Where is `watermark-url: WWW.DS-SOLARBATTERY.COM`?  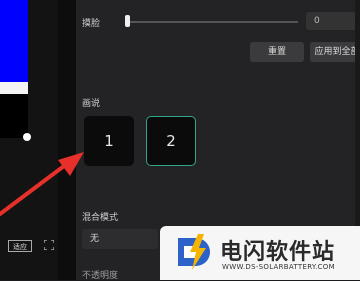 watermark-url: WWW.DS-SOLARBATTERY.COM is located at coordinates (278, 267).